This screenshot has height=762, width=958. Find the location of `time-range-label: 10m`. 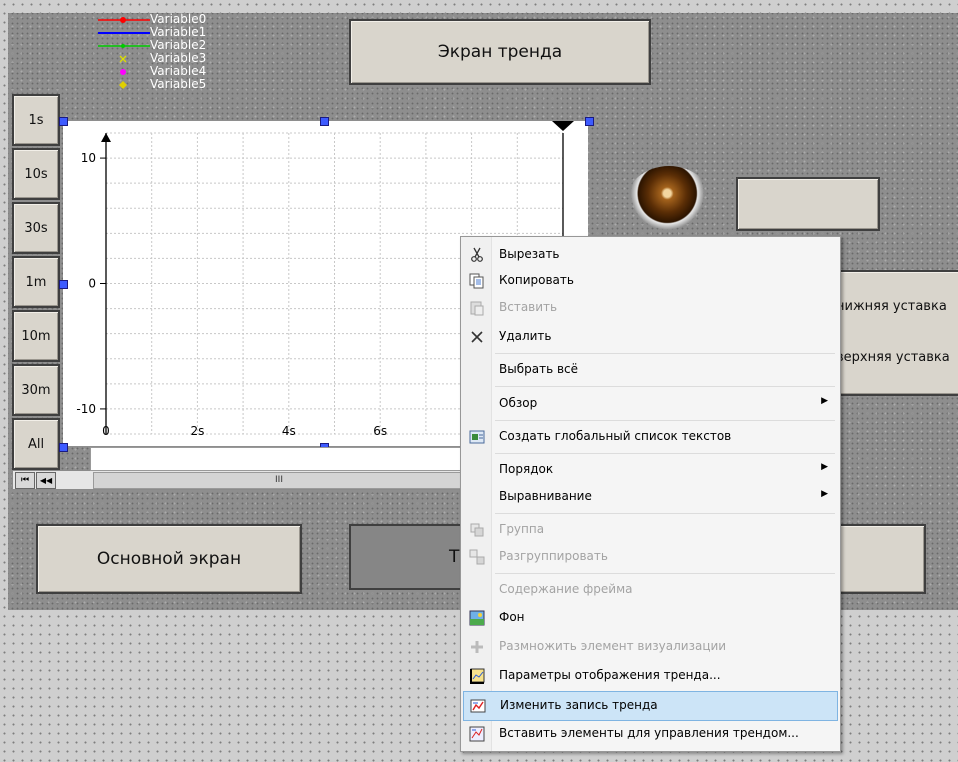

time-range-label: 10m is located at coordinates (36, 336).